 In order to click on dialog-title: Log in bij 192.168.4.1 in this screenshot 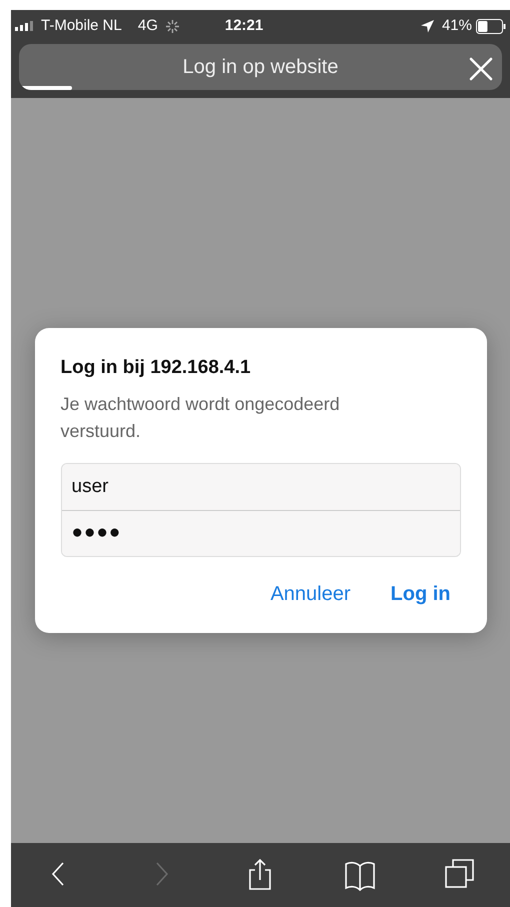, I will do `click(156, 368)`.